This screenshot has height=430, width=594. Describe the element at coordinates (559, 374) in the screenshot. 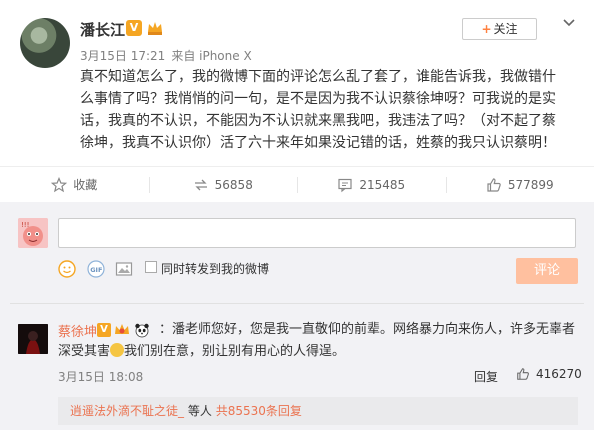

I see `comment-like-count: 416270` at that location.